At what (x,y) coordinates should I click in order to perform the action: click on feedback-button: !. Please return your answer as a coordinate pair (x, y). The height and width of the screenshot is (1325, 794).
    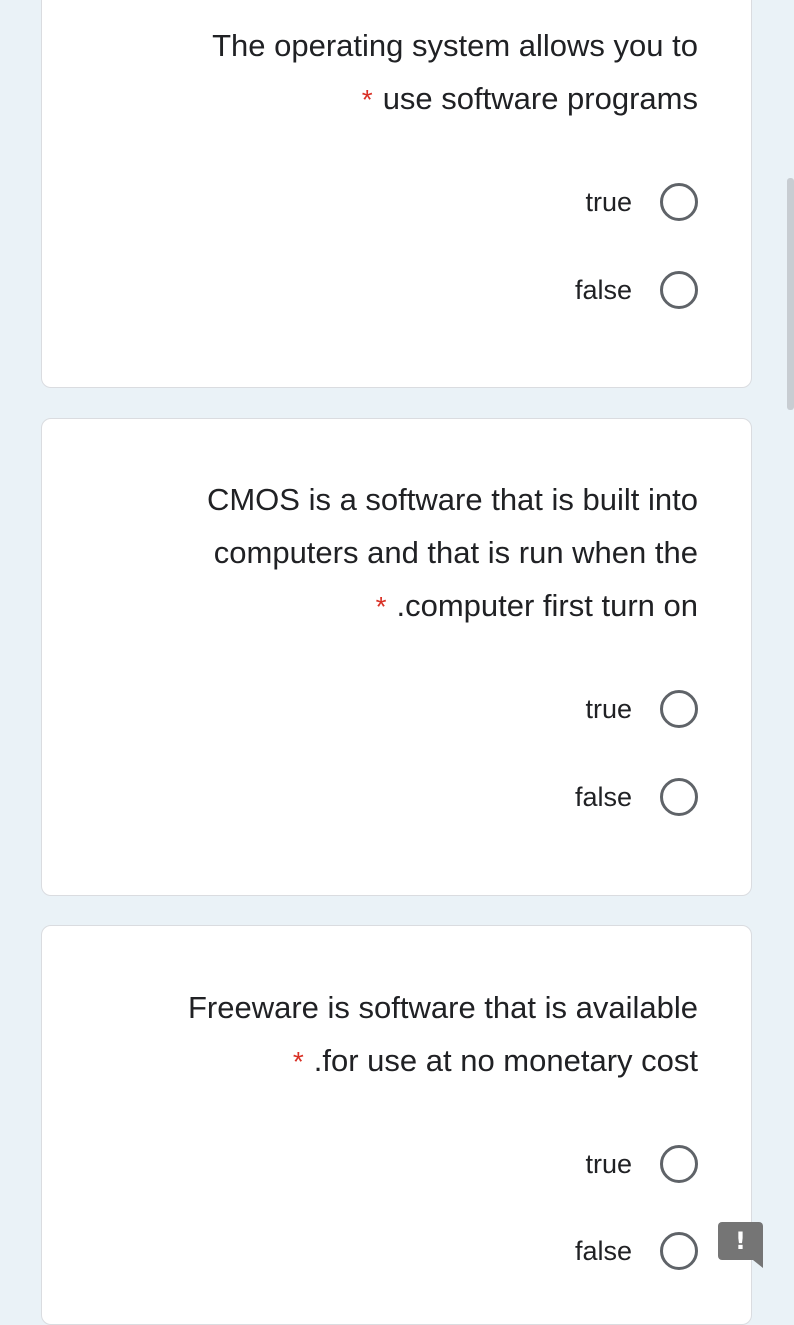
    Looking at the image, I should click on (740, 1245).